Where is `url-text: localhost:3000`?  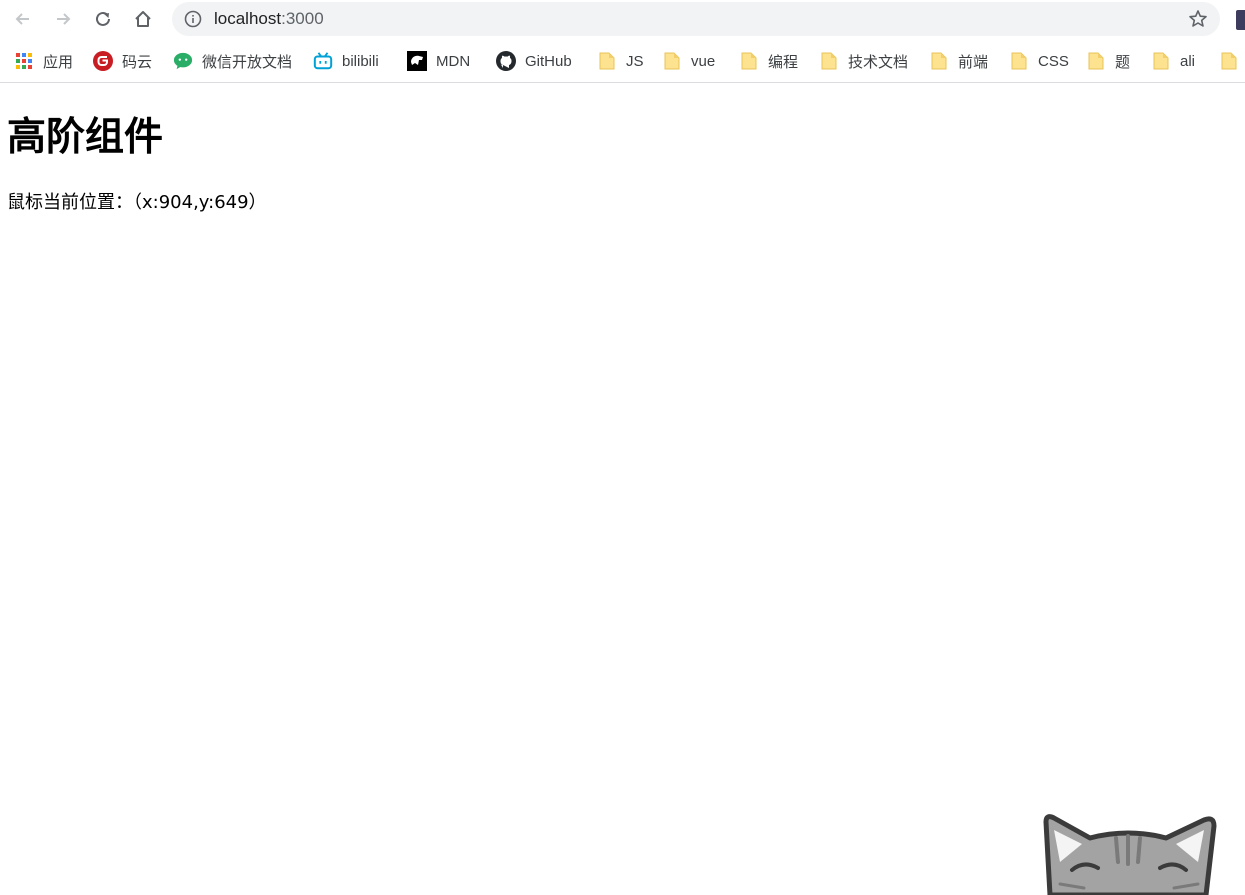 url-text: localhost:3000 is located at coordinates (269, 19).